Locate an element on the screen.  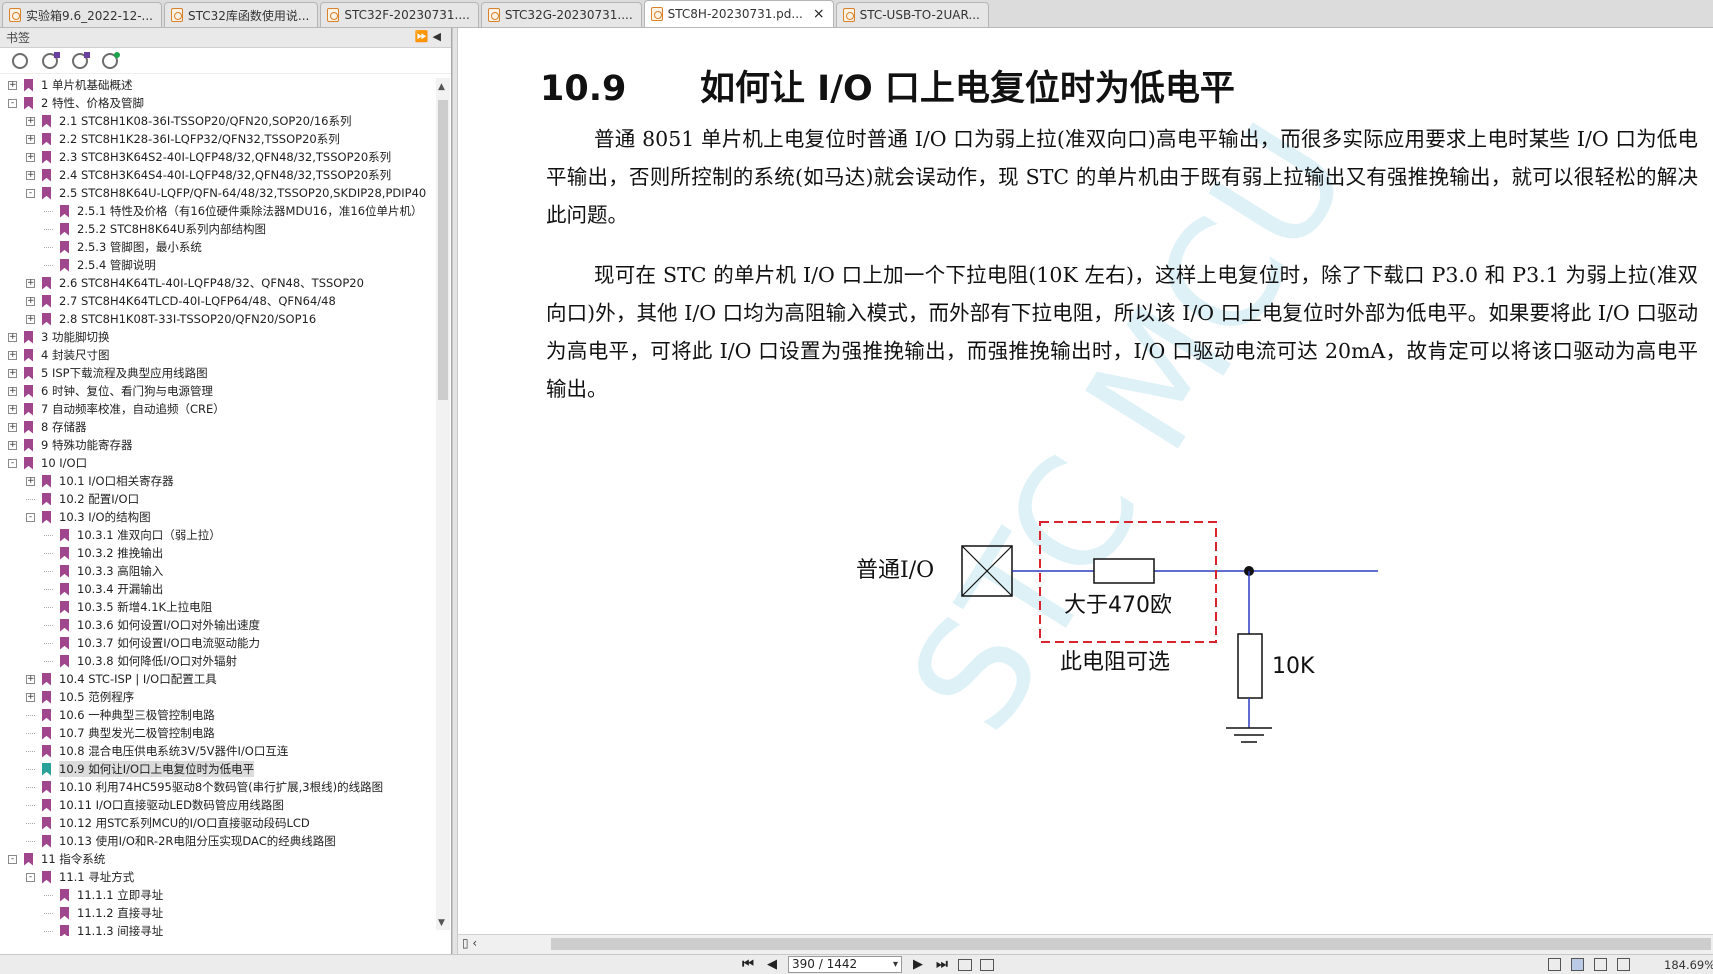
next-page-icon: ▶ is located at coordinates (918, 964).